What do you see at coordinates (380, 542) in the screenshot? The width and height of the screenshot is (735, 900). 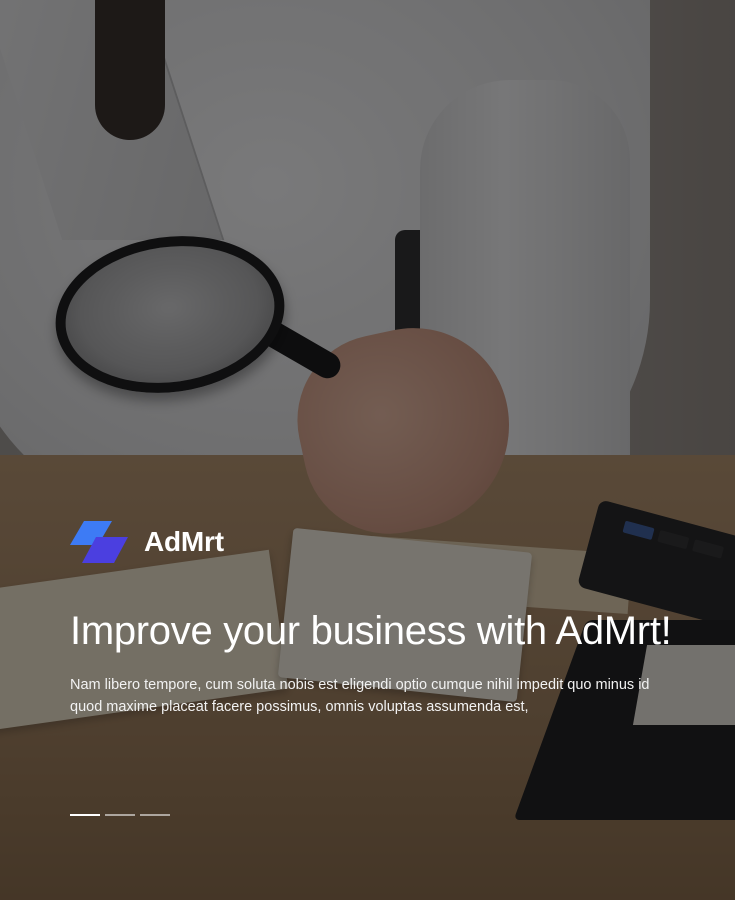 I see `brand: AdMrt` at bounding box center [380, 542].